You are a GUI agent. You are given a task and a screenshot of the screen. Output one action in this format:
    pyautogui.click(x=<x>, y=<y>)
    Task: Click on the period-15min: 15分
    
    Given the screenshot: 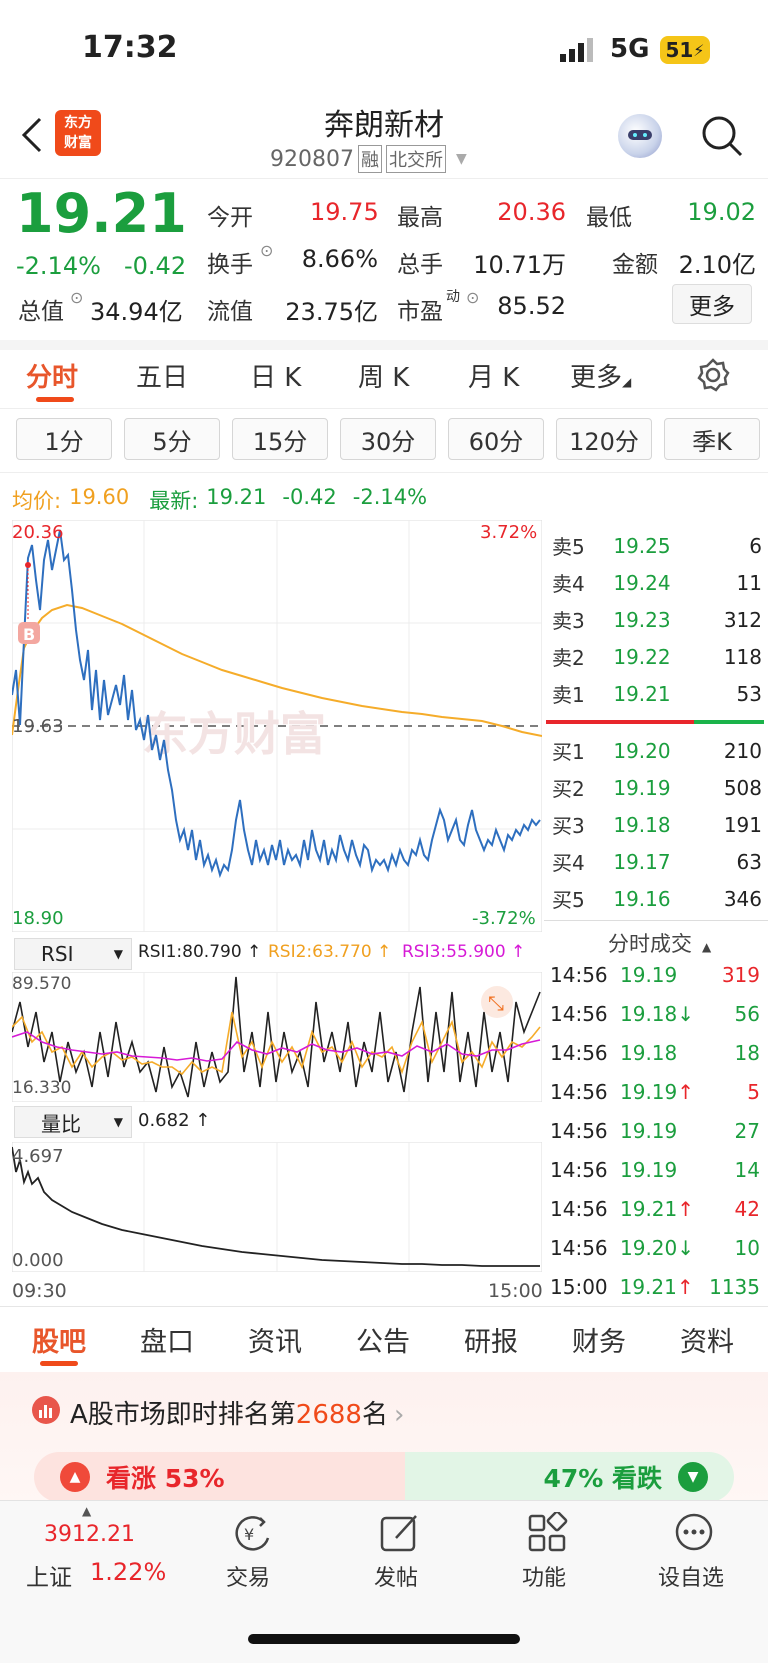 What is the action you would take?
    pyautogui.click(x=280, y=439)
    